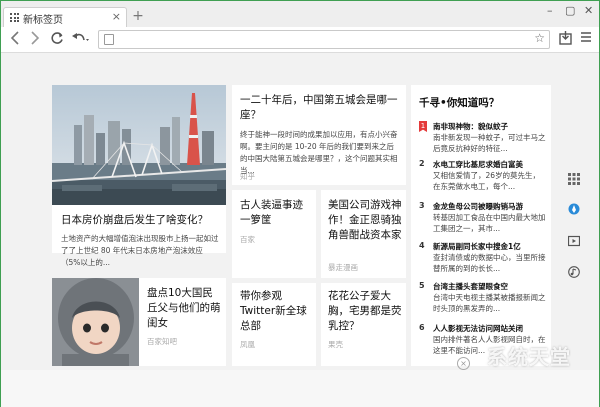  Describe the element at coordinates (478, 328) in the screenshot. I see `item-title: 人人影视无法访问网站关闭` at that location.